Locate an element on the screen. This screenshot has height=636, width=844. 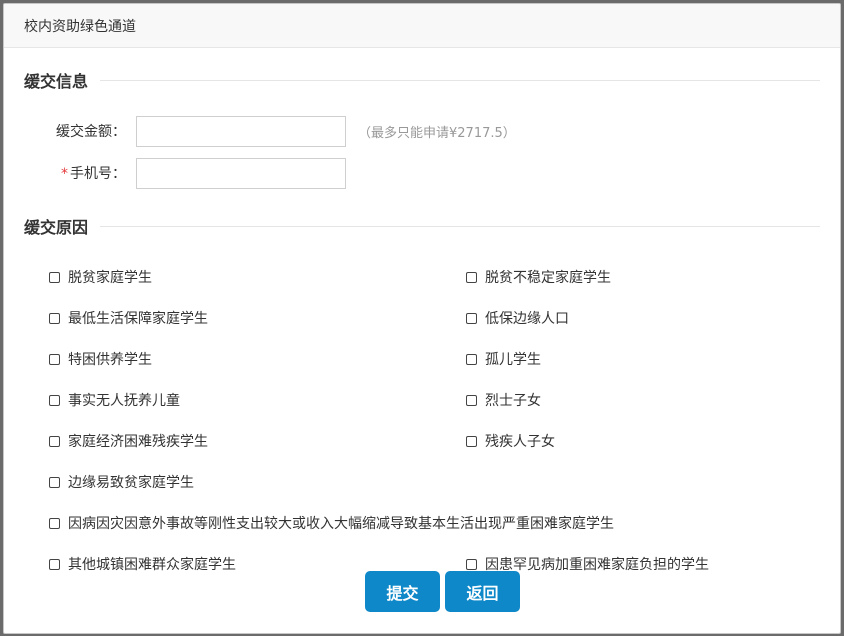
reason-checkbox: 烈士子女 is located at coordinates (503, 400).